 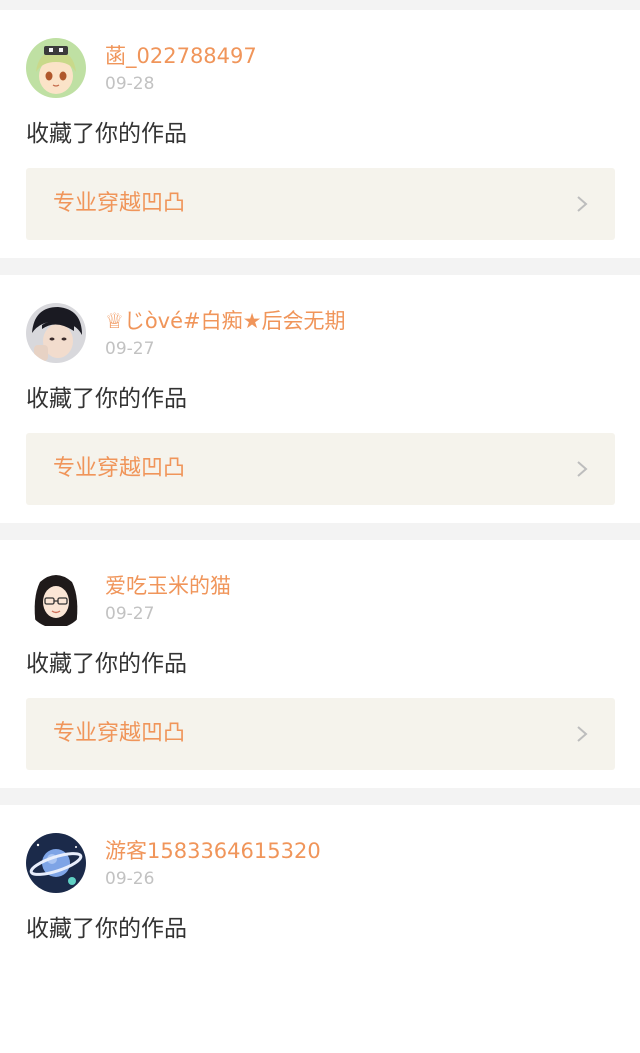 What do you see at coordinates (130, 879) in the screenshot?
I see `timestamp: 09-26` at bounding box center [130, 879].